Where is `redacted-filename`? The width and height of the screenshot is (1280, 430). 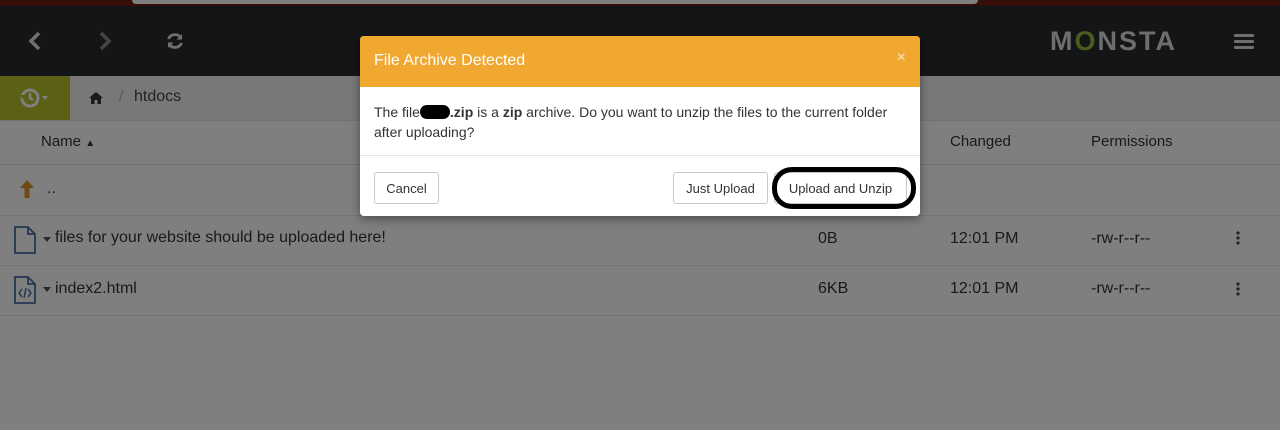 redacted-filename is located at coordinates (434, 112).